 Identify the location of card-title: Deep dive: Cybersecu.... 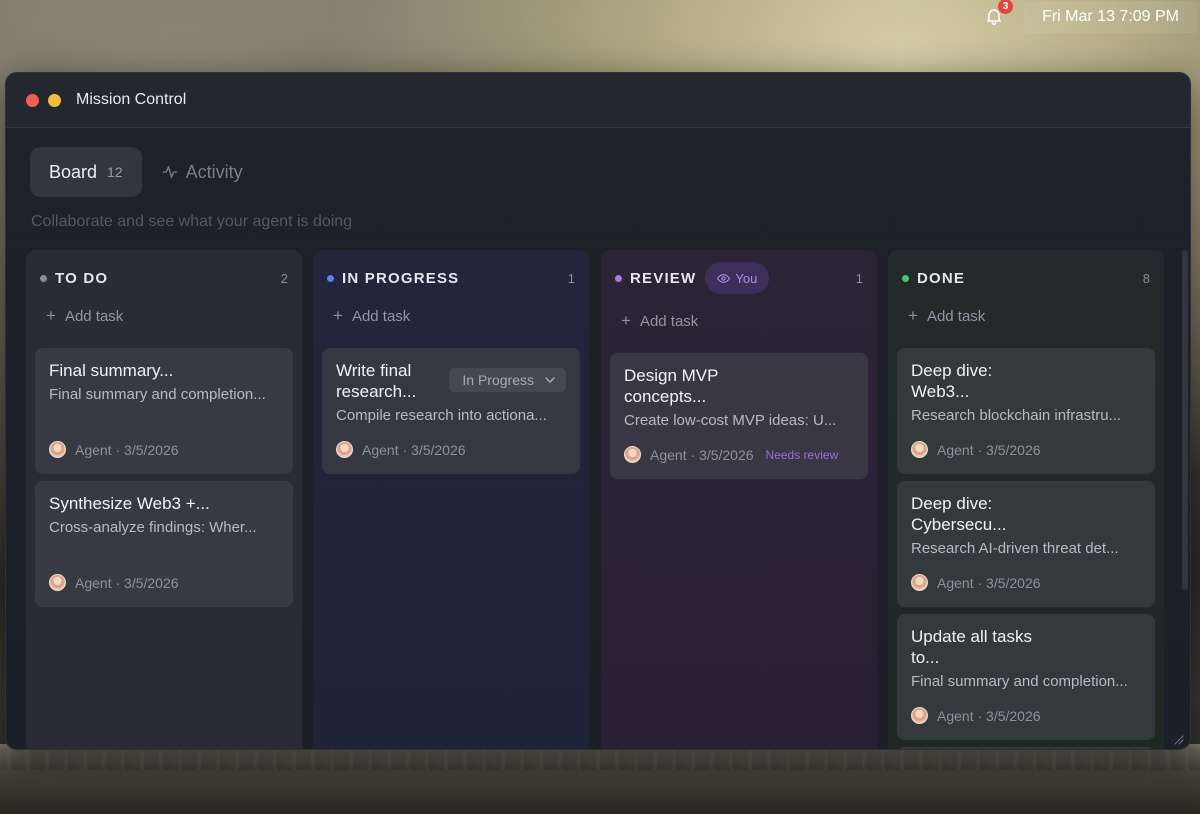
(959, 514).